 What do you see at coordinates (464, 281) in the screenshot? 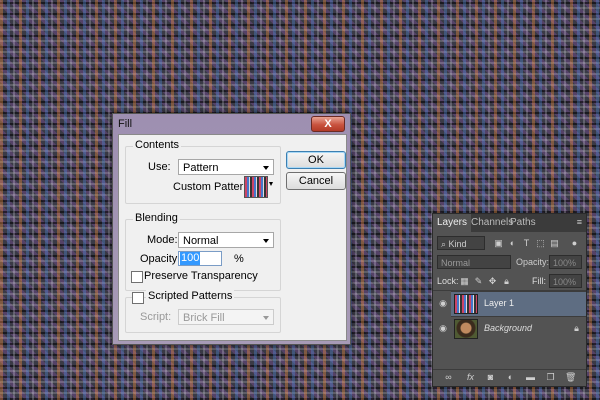
I see `lock-transparent-icon: ▦` at bounding box center [464, 281].